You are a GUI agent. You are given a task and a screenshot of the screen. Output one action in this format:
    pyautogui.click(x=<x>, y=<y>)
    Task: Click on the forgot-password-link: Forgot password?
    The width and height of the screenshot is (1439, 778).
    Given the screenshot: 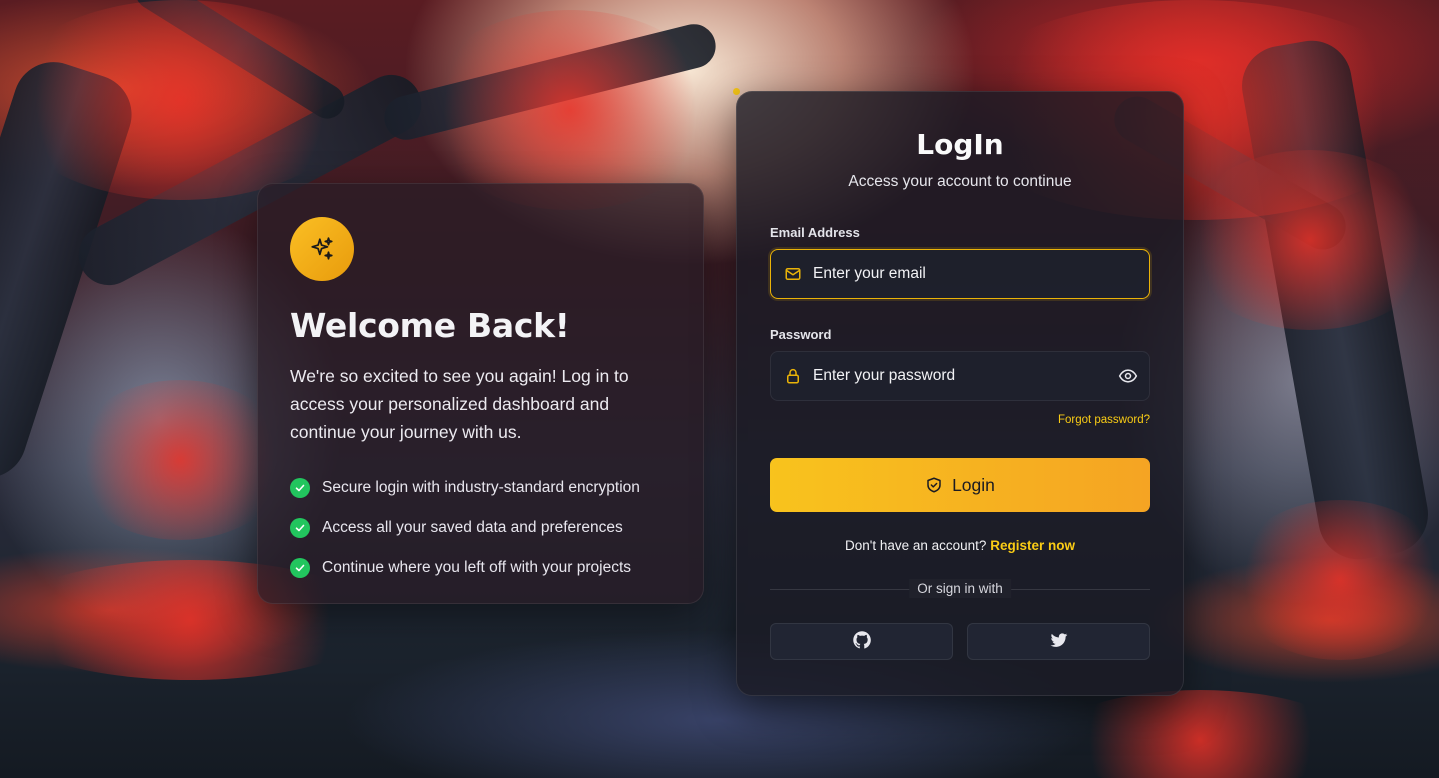 What is the action you would take?
    pyautogui.click(x=1104, y=420)
    